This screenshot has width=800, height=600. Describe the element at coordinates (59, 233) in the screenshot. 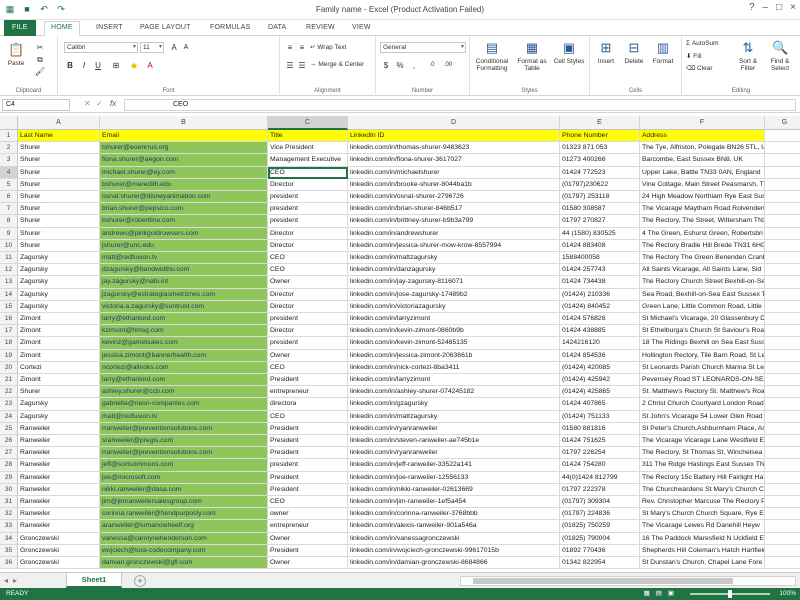

I see `cell-a9: Shurer` at that location.